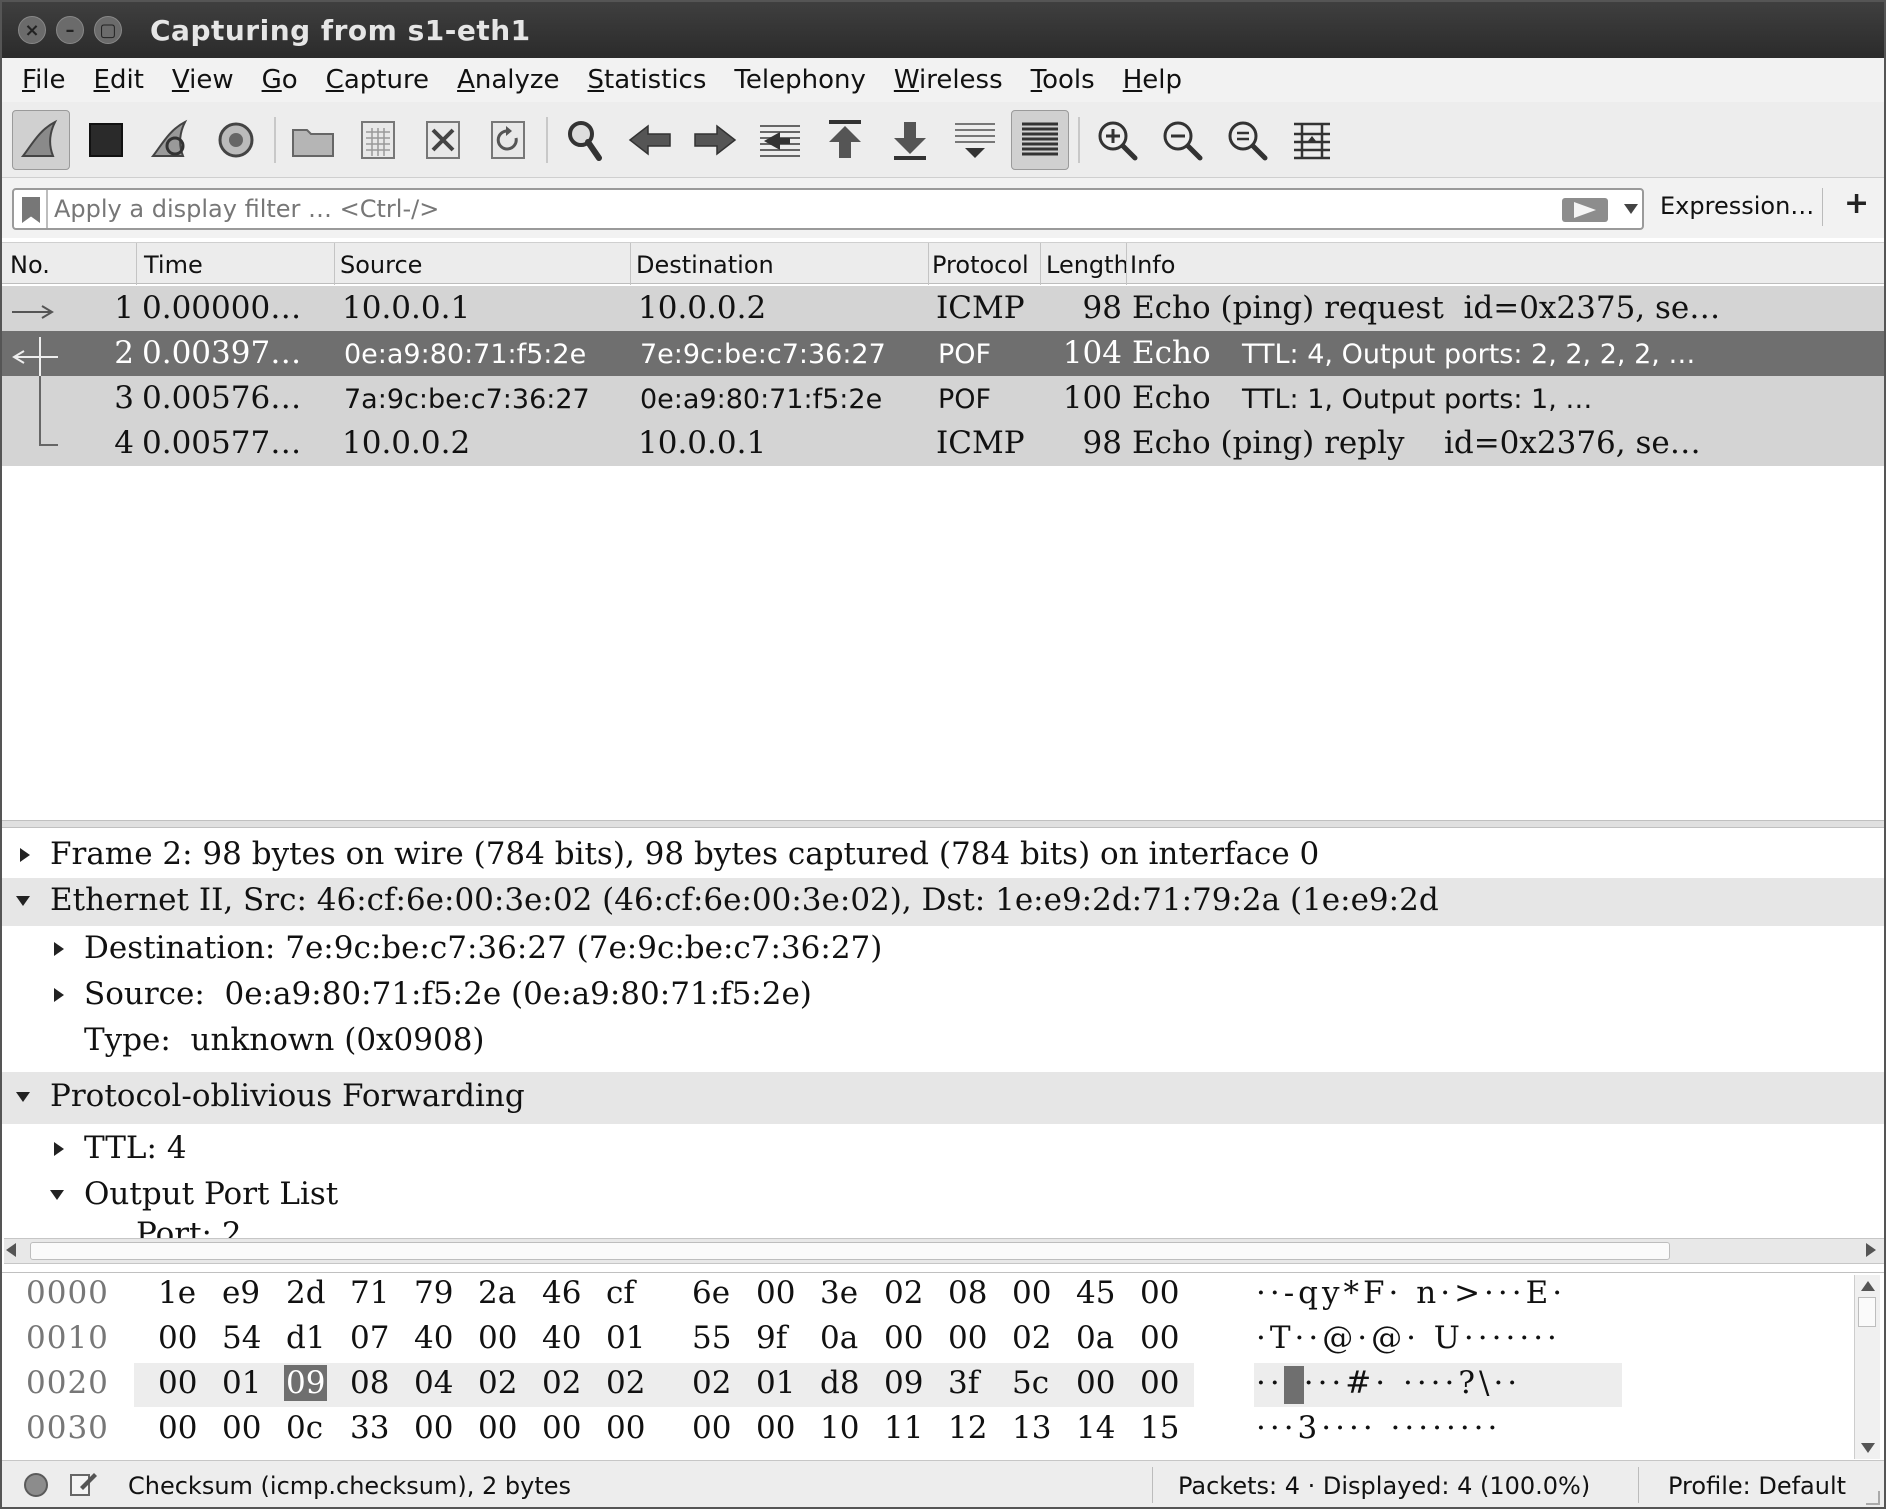  Describe the element at coordinates (124, 398) in the screenshot. I see `packet-no: 3` at that location.